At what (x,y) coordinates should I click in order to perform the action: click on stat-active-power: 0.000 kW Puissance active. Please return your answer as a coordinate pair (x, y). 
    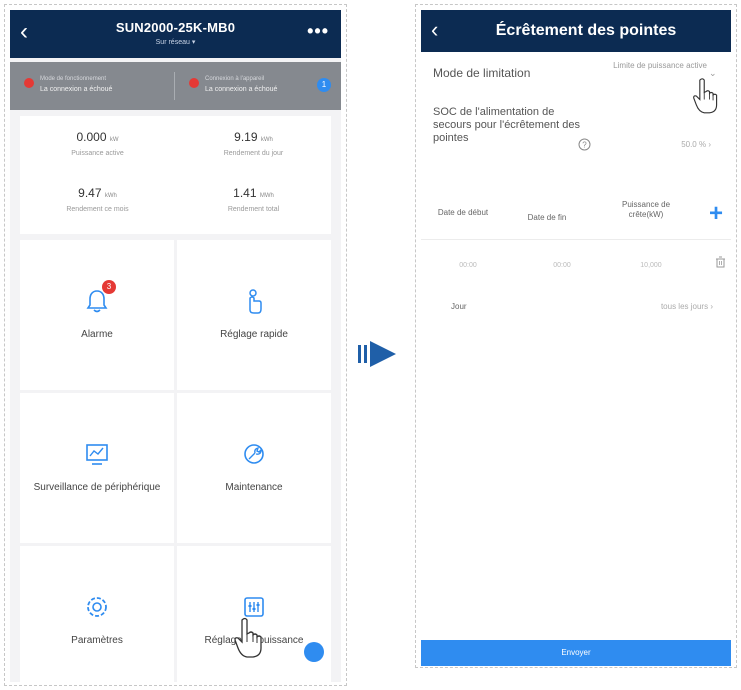
    Looking at the image, I should click on (97, 143).